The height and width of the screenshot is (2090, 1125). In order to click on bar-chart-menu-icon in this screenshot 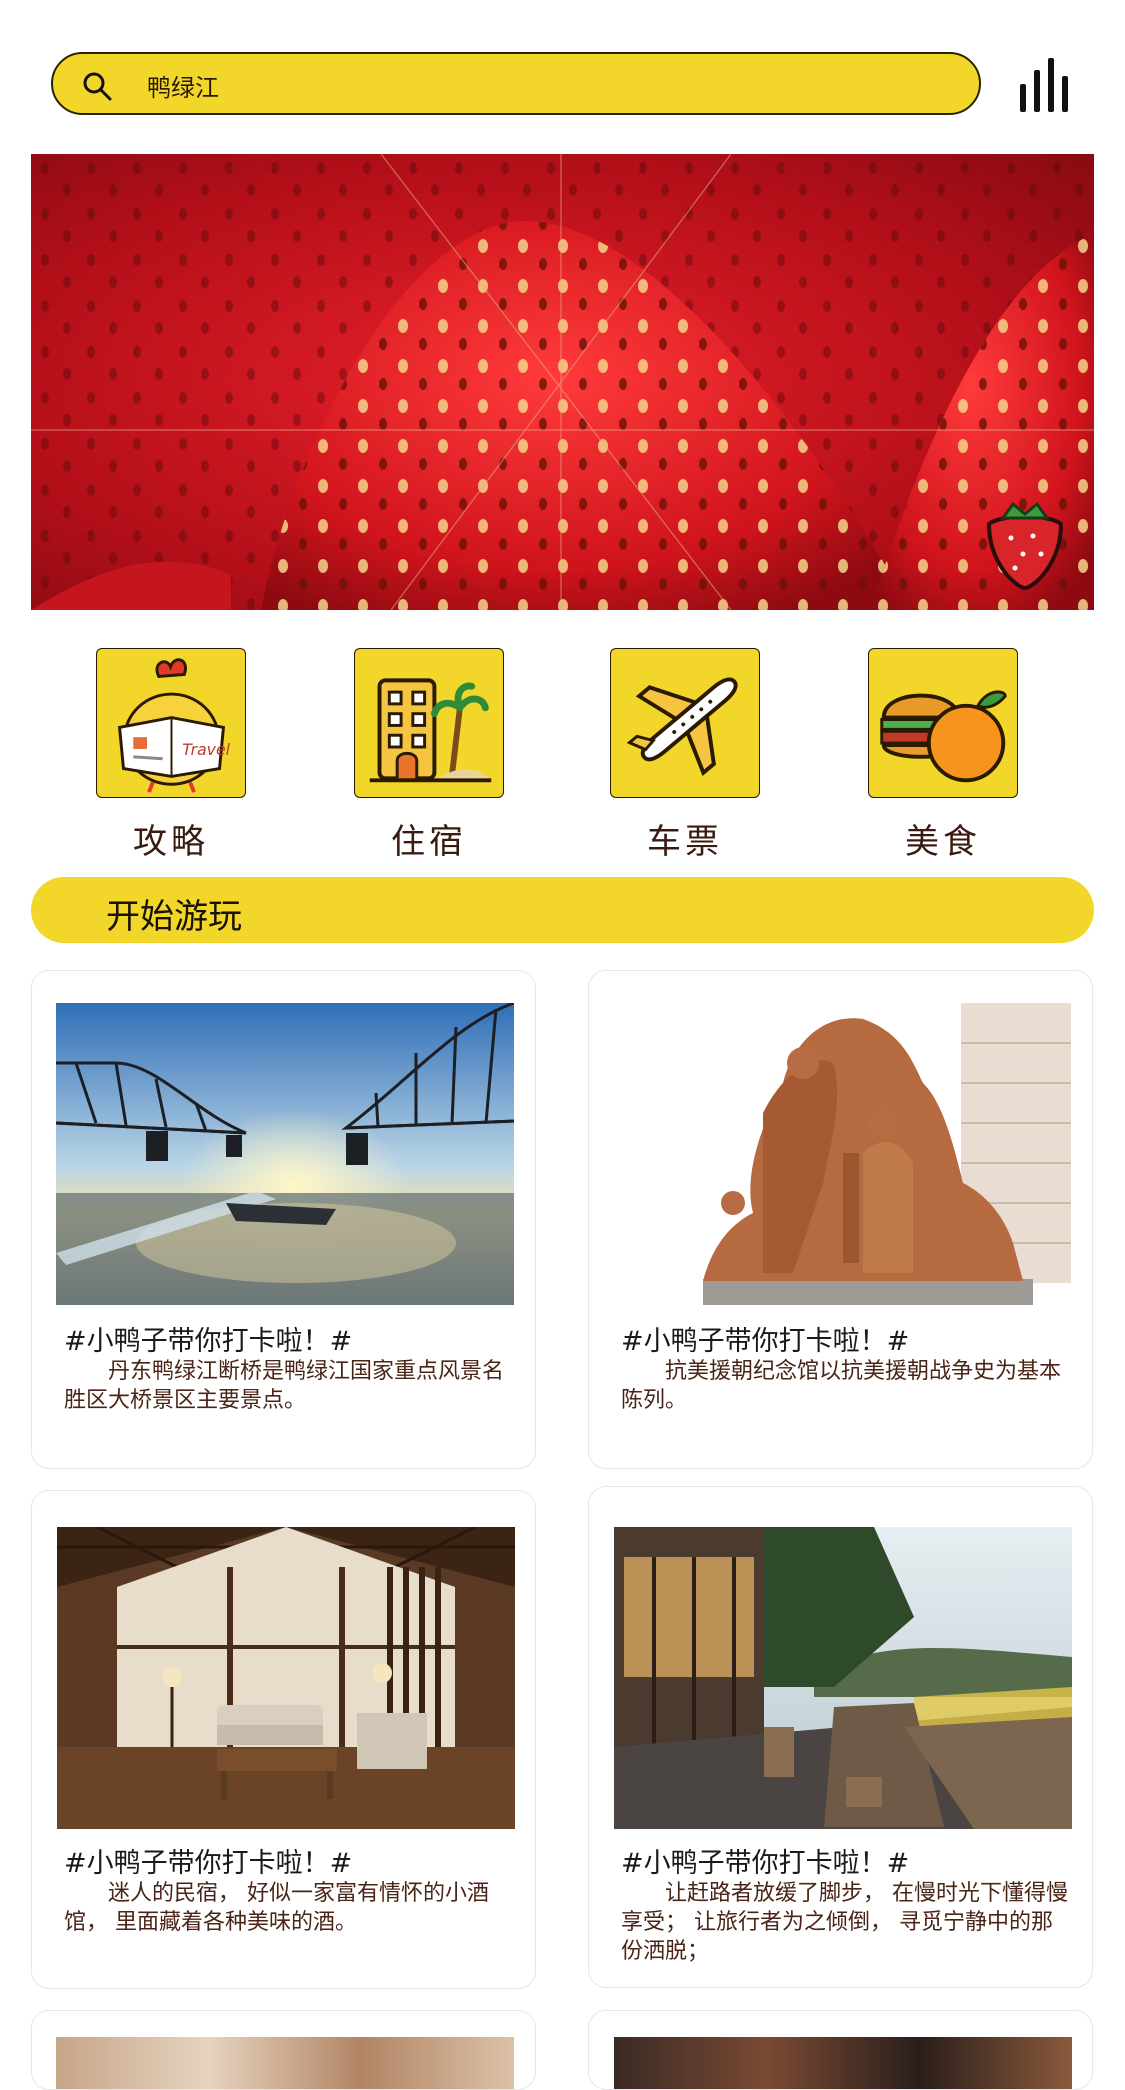, I will do `click(1047, 85)`.